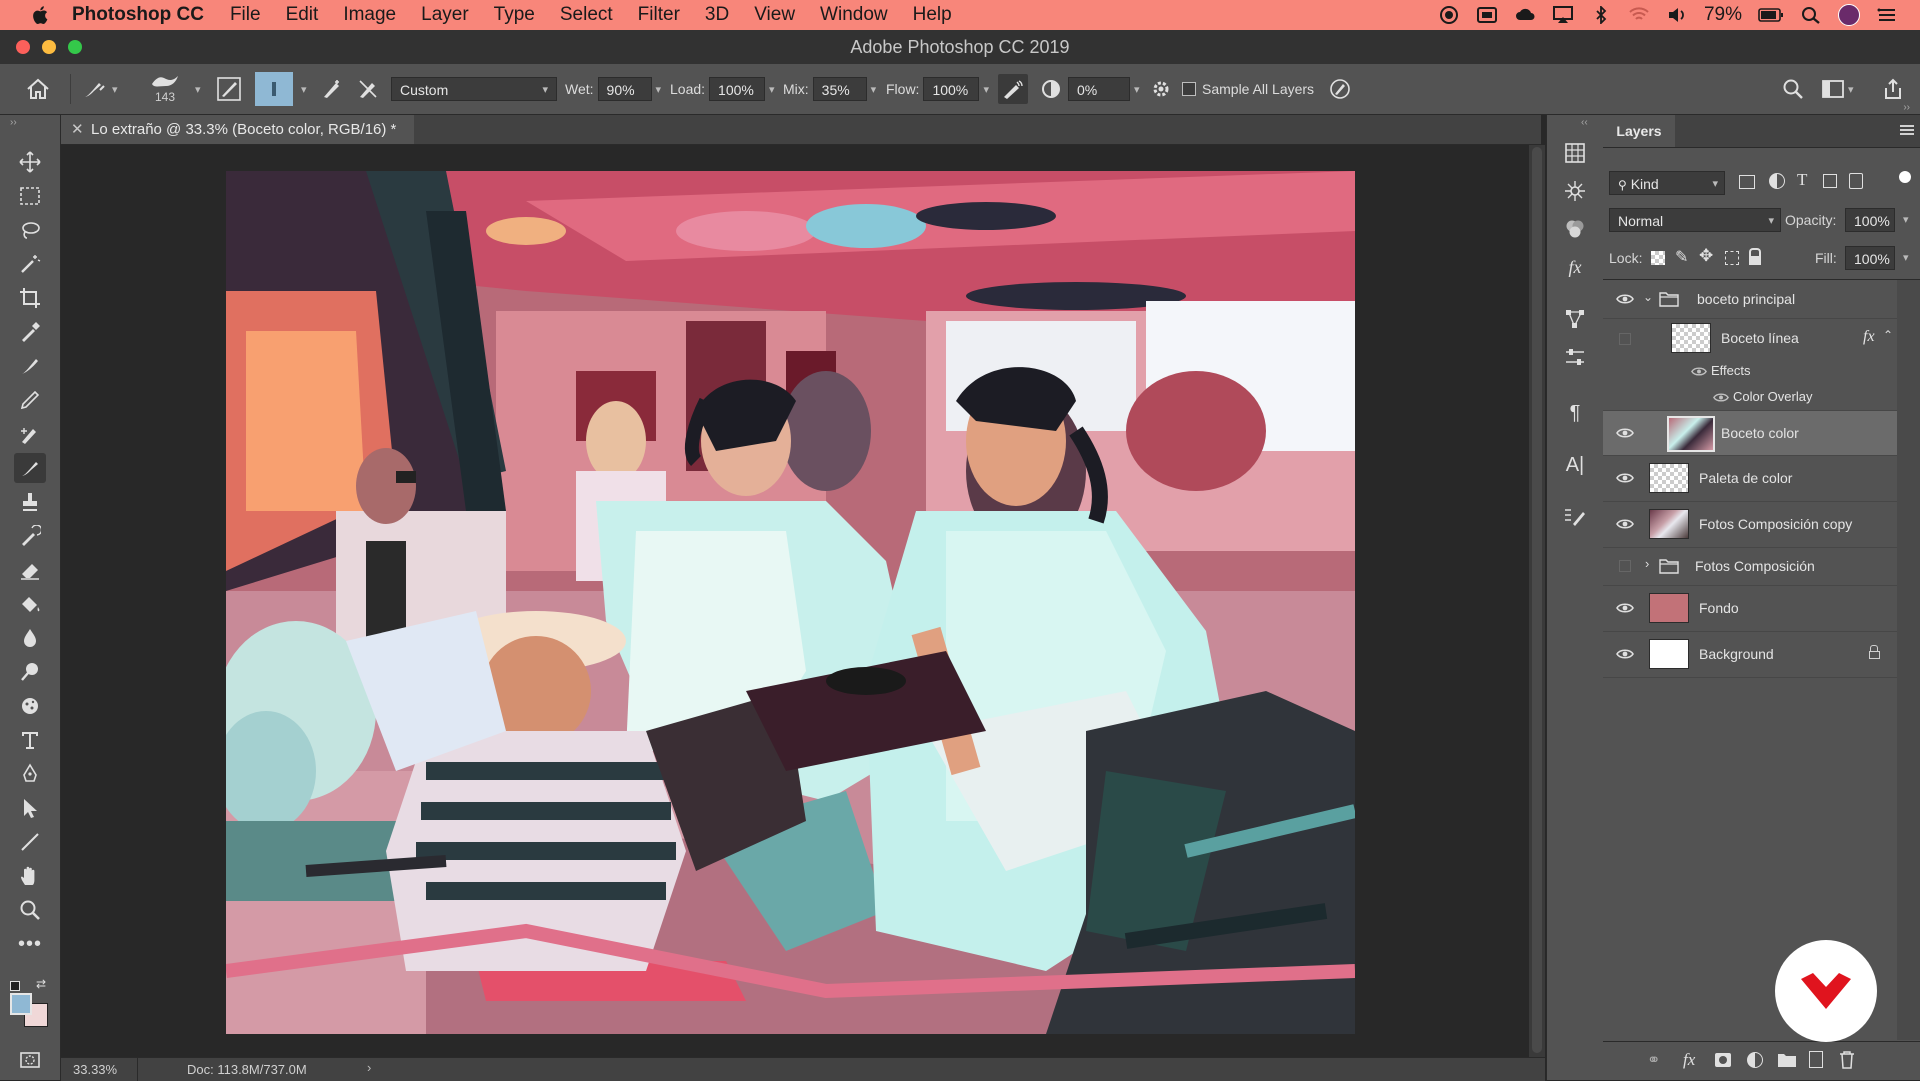 The image size is (1920, 1081). I want to click on default-colors-icon, so click(15, 986).